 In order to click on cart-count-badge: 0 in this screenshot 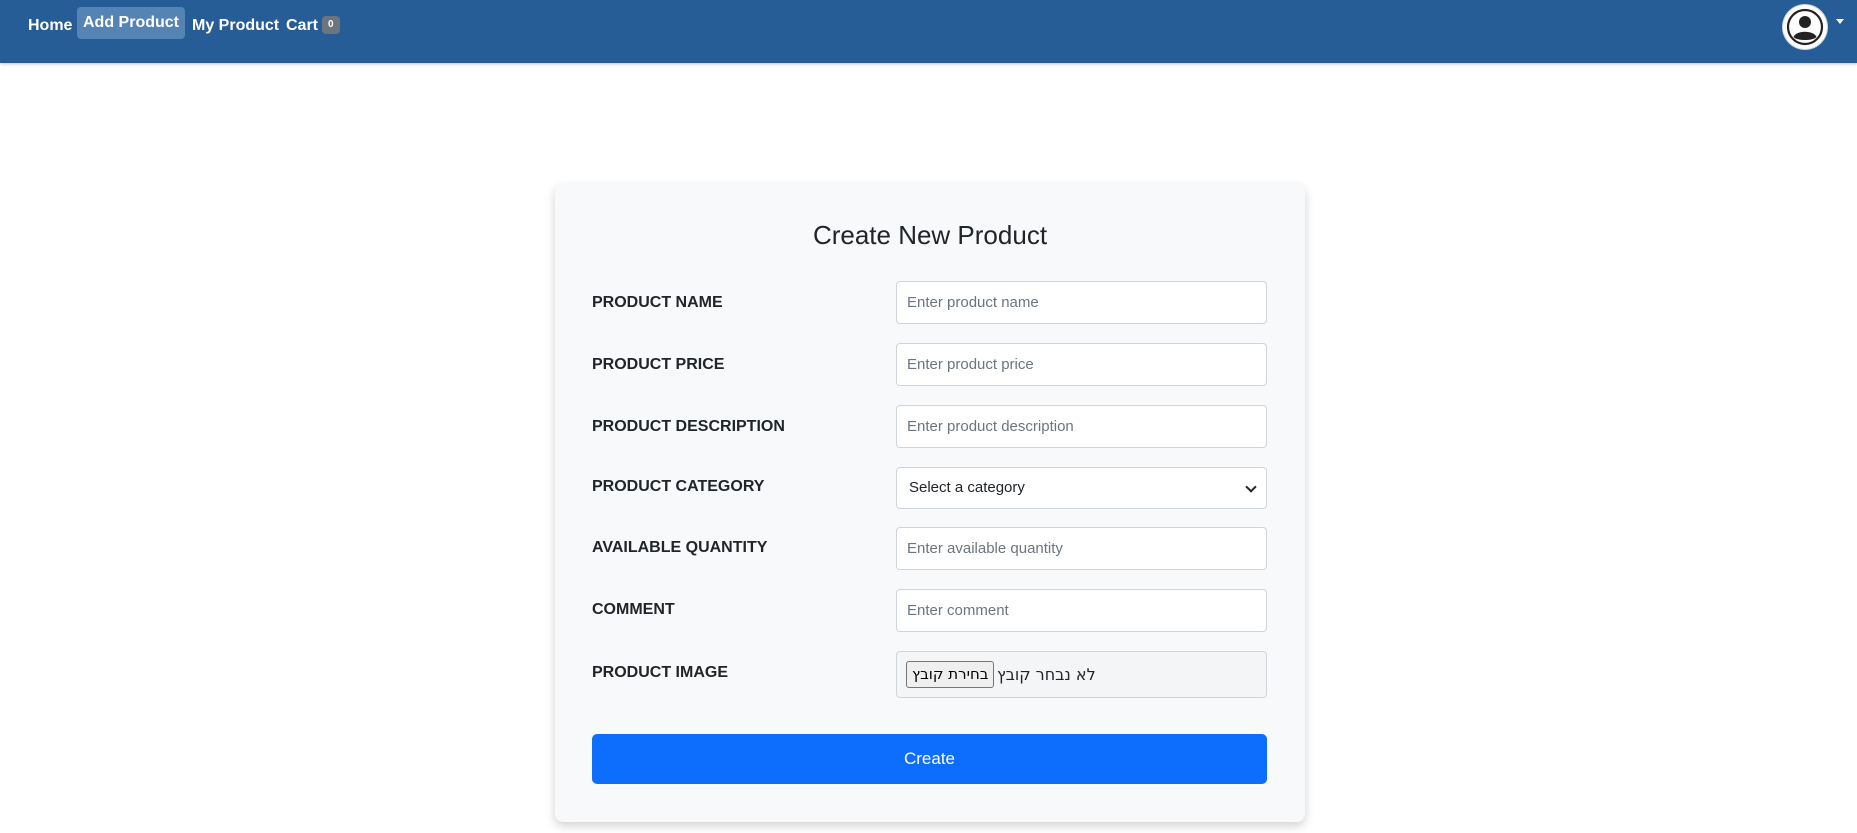, I will do `click(331, 24)`.